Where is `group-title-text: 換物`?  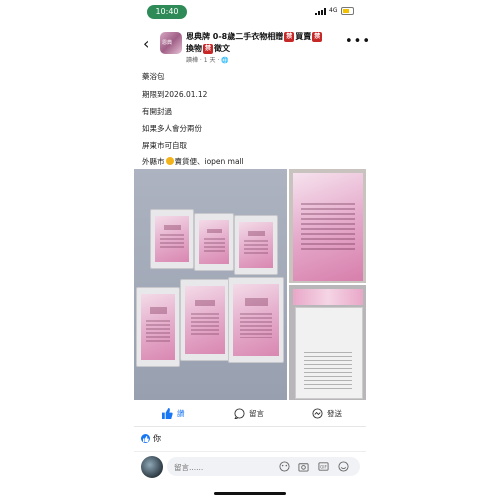 group-title-text: 換物 is located at coordinates (194, 48).